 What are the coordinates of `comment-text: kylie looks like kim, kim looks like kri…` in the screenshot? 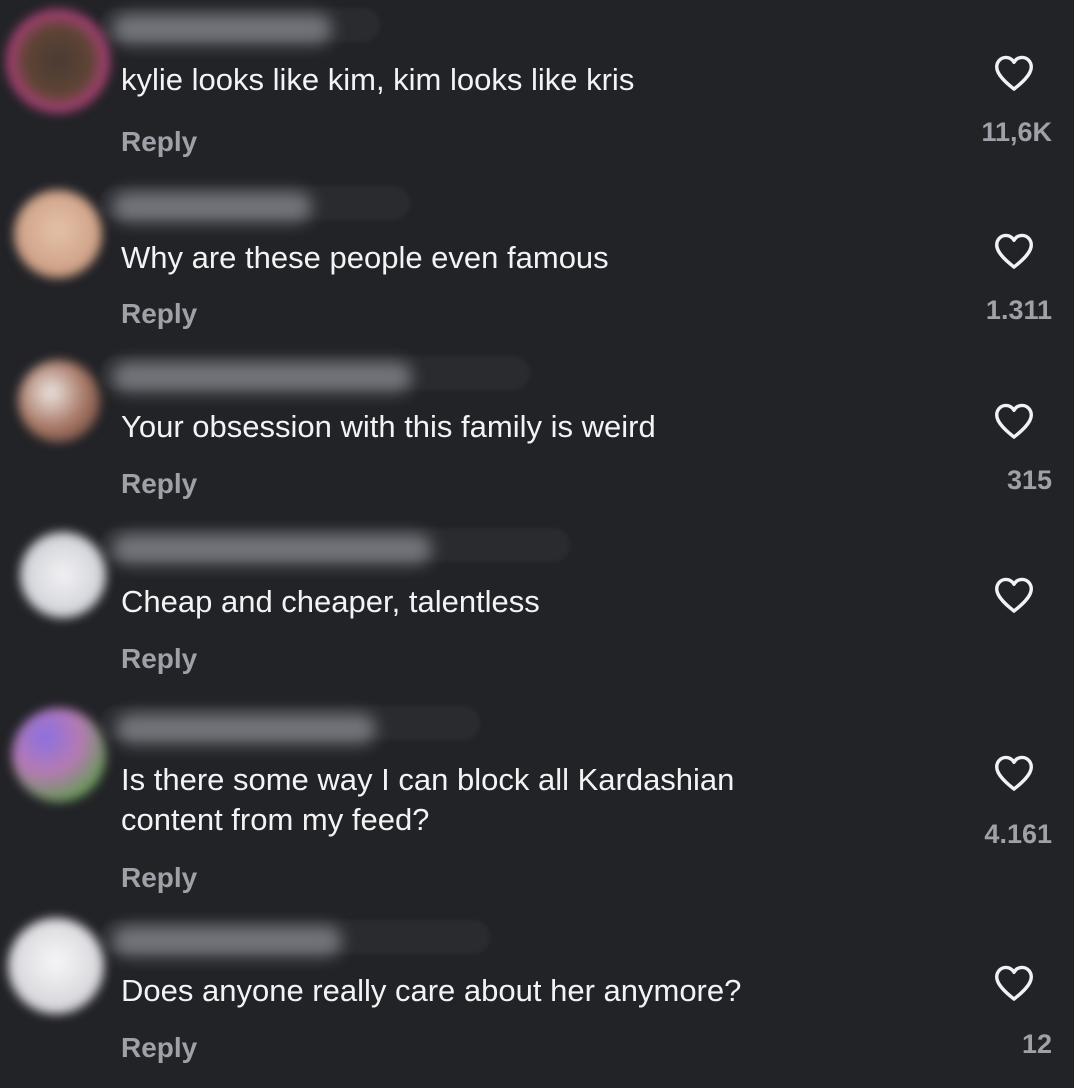 It's located at (378, 79).